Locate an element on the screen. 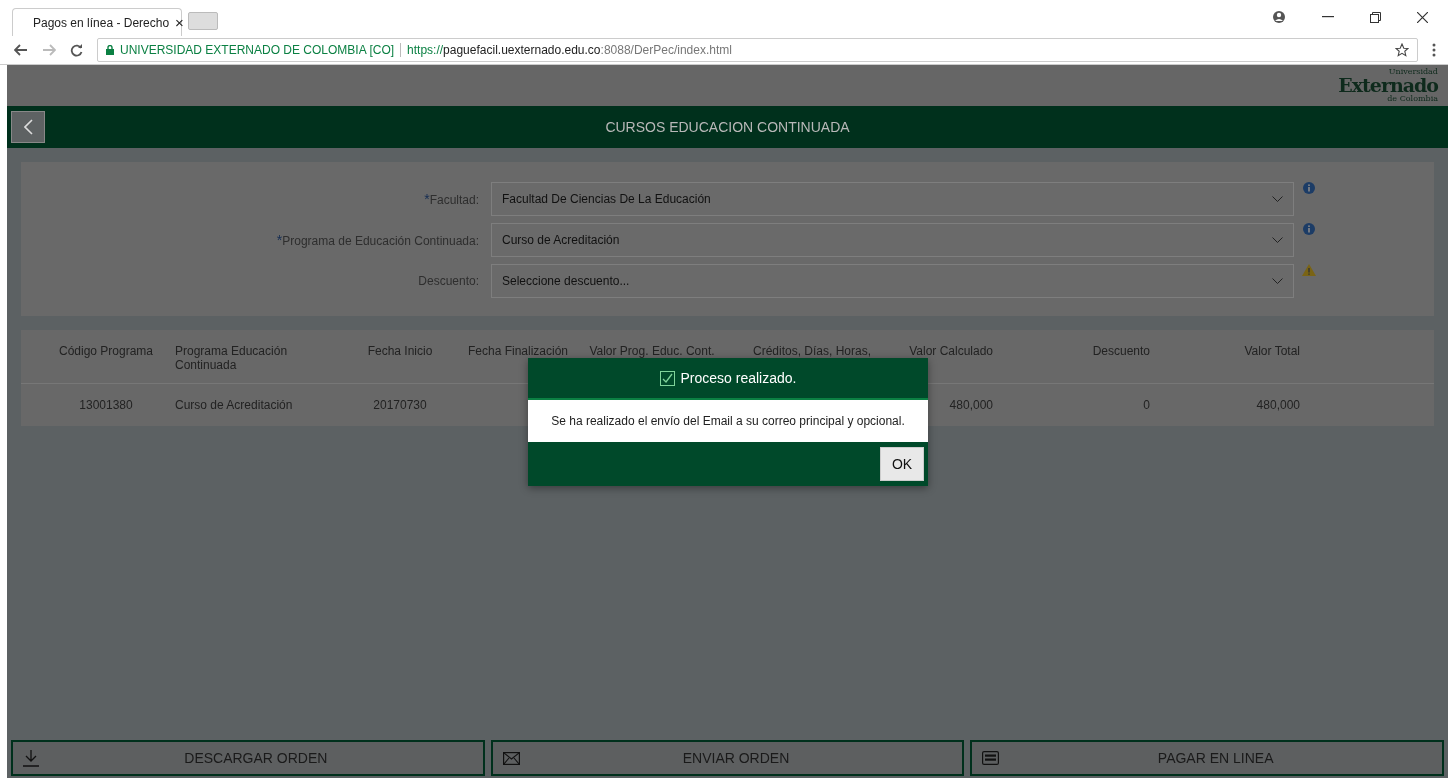 This screenshot has width=1448, height=778. chevron-left-icon is located at coordinates (28, 127).